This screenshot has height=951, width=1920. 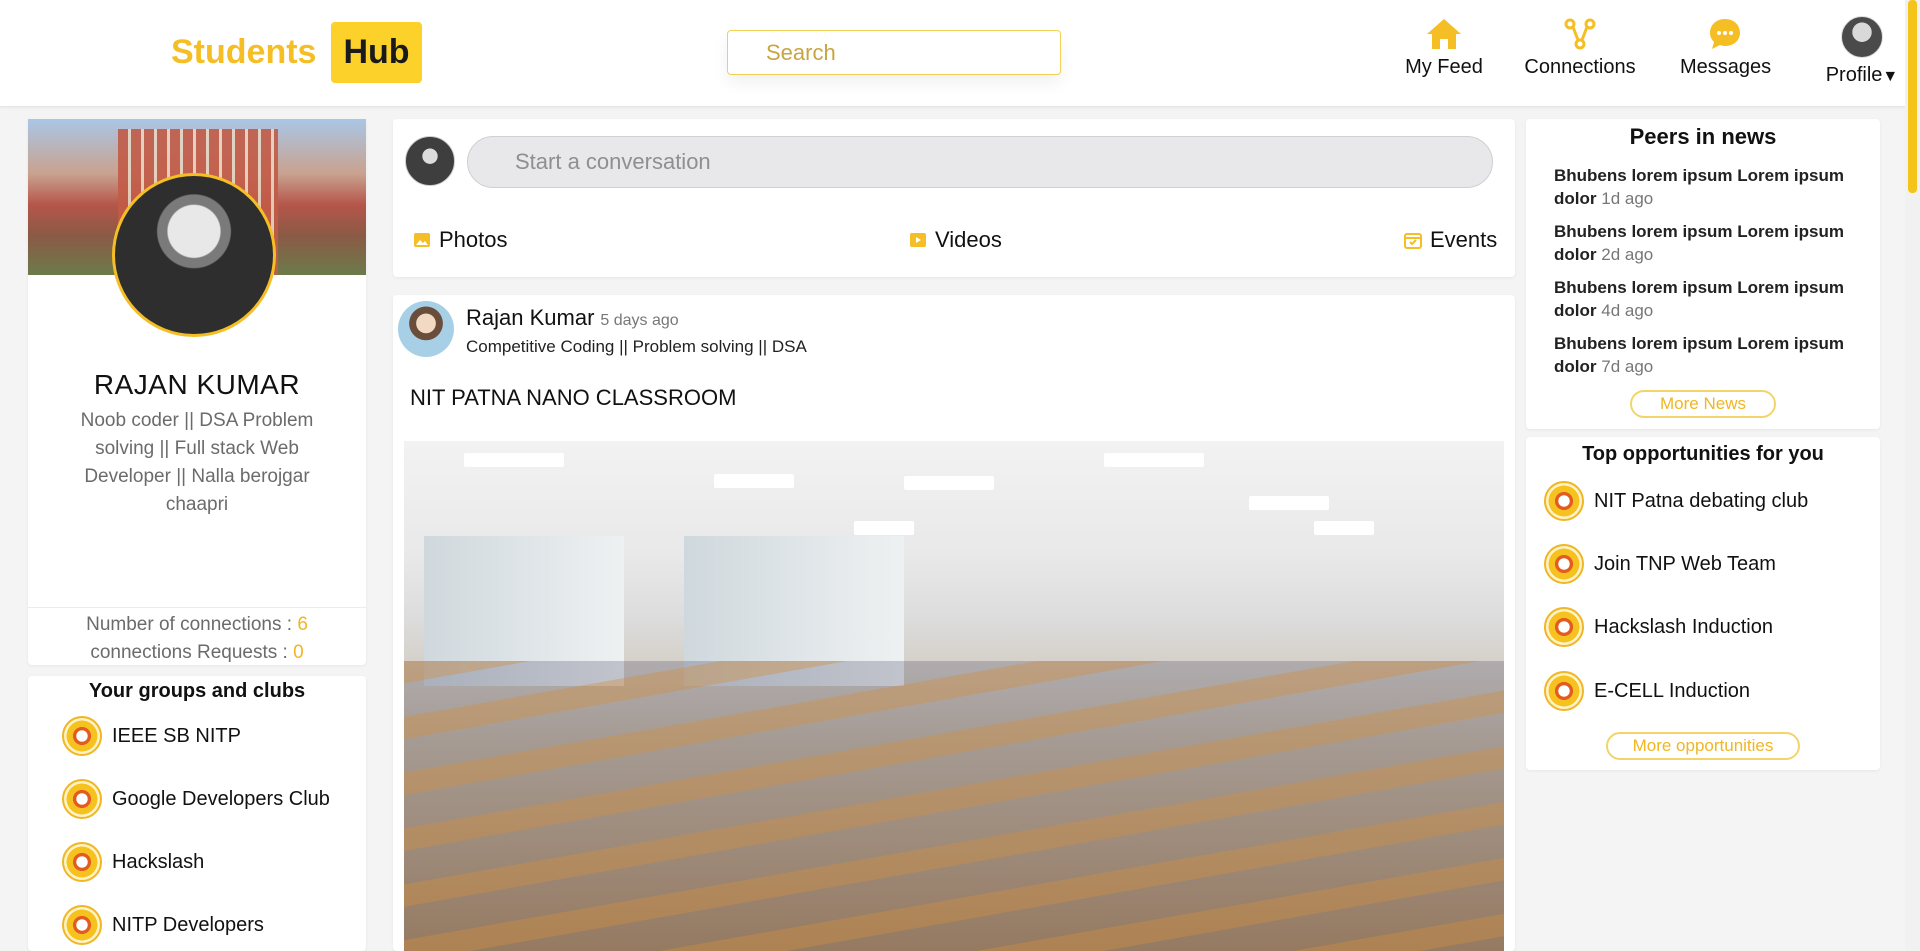 What do you see at coordinates (1703, 746) in the screenshot?
I see `more-opportunities-button: More opportunities` at bounding box center [1703, 746].